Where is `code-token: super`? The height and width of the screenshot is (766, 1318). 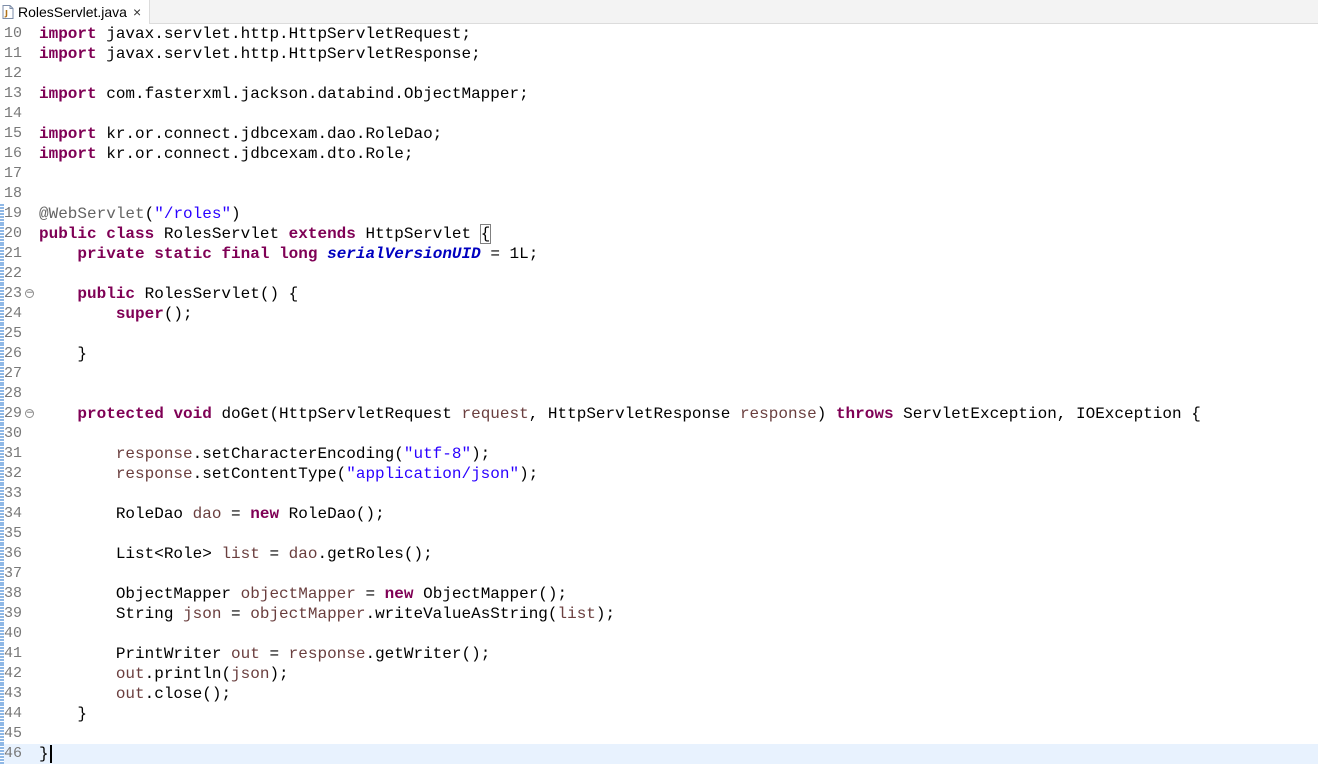
code-token: super is located at coordinates (139, 314).